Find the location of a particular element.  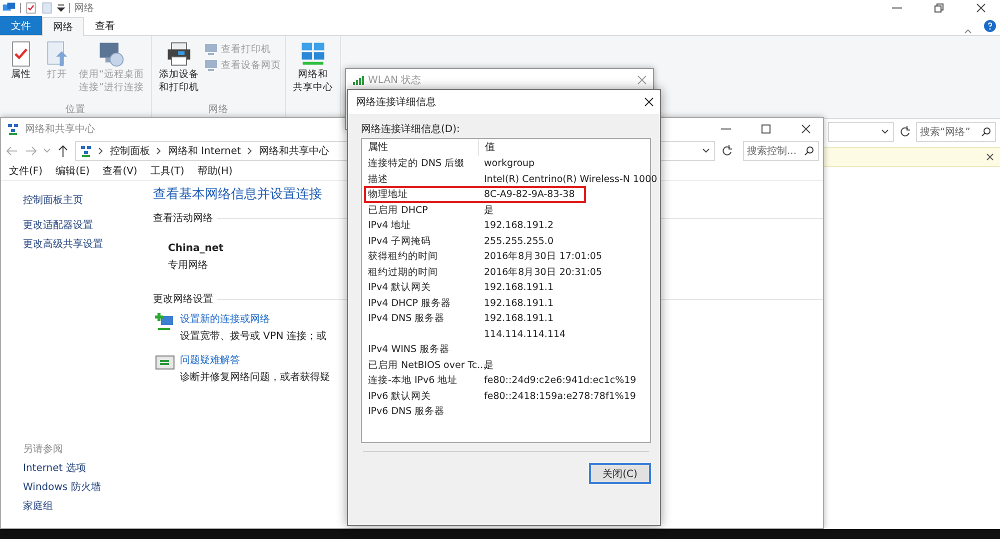

window-title: WLAN 状态 is located at coordinates (395, 80).